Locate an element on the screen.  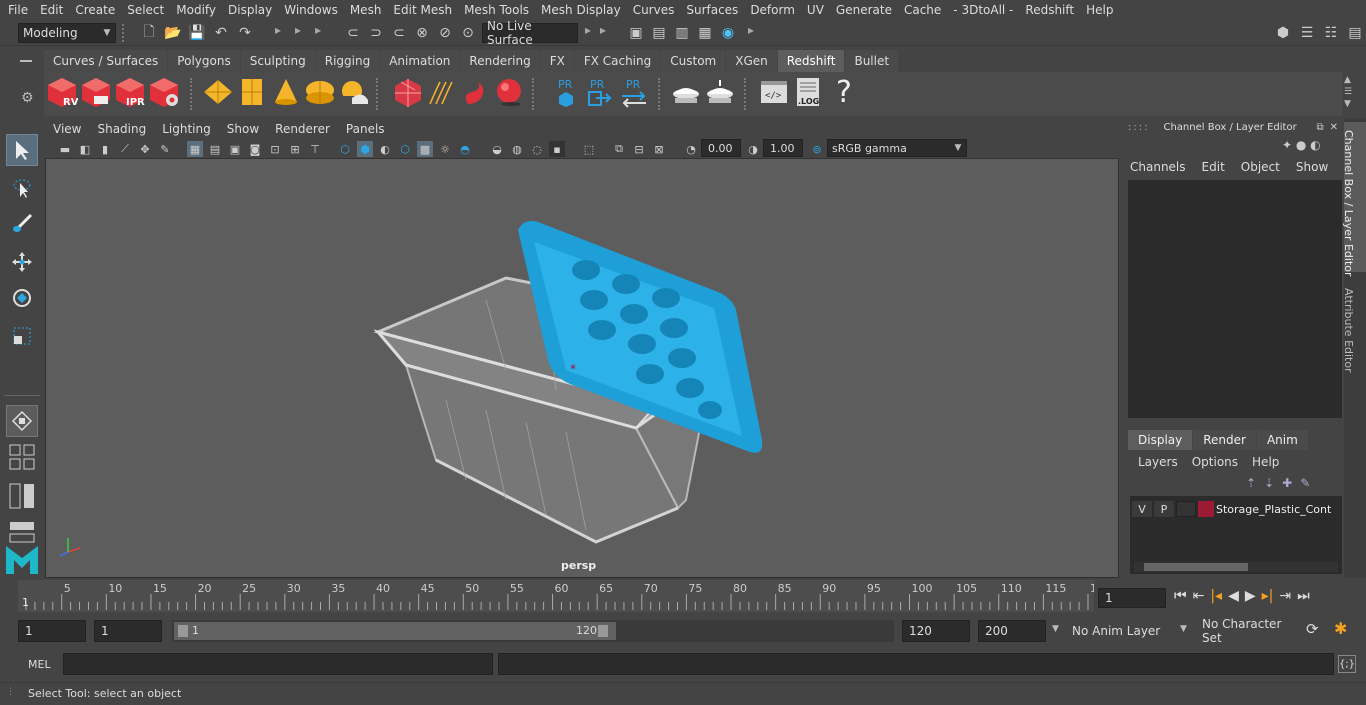
menu-select: Select is located at coordinates (145, 10).